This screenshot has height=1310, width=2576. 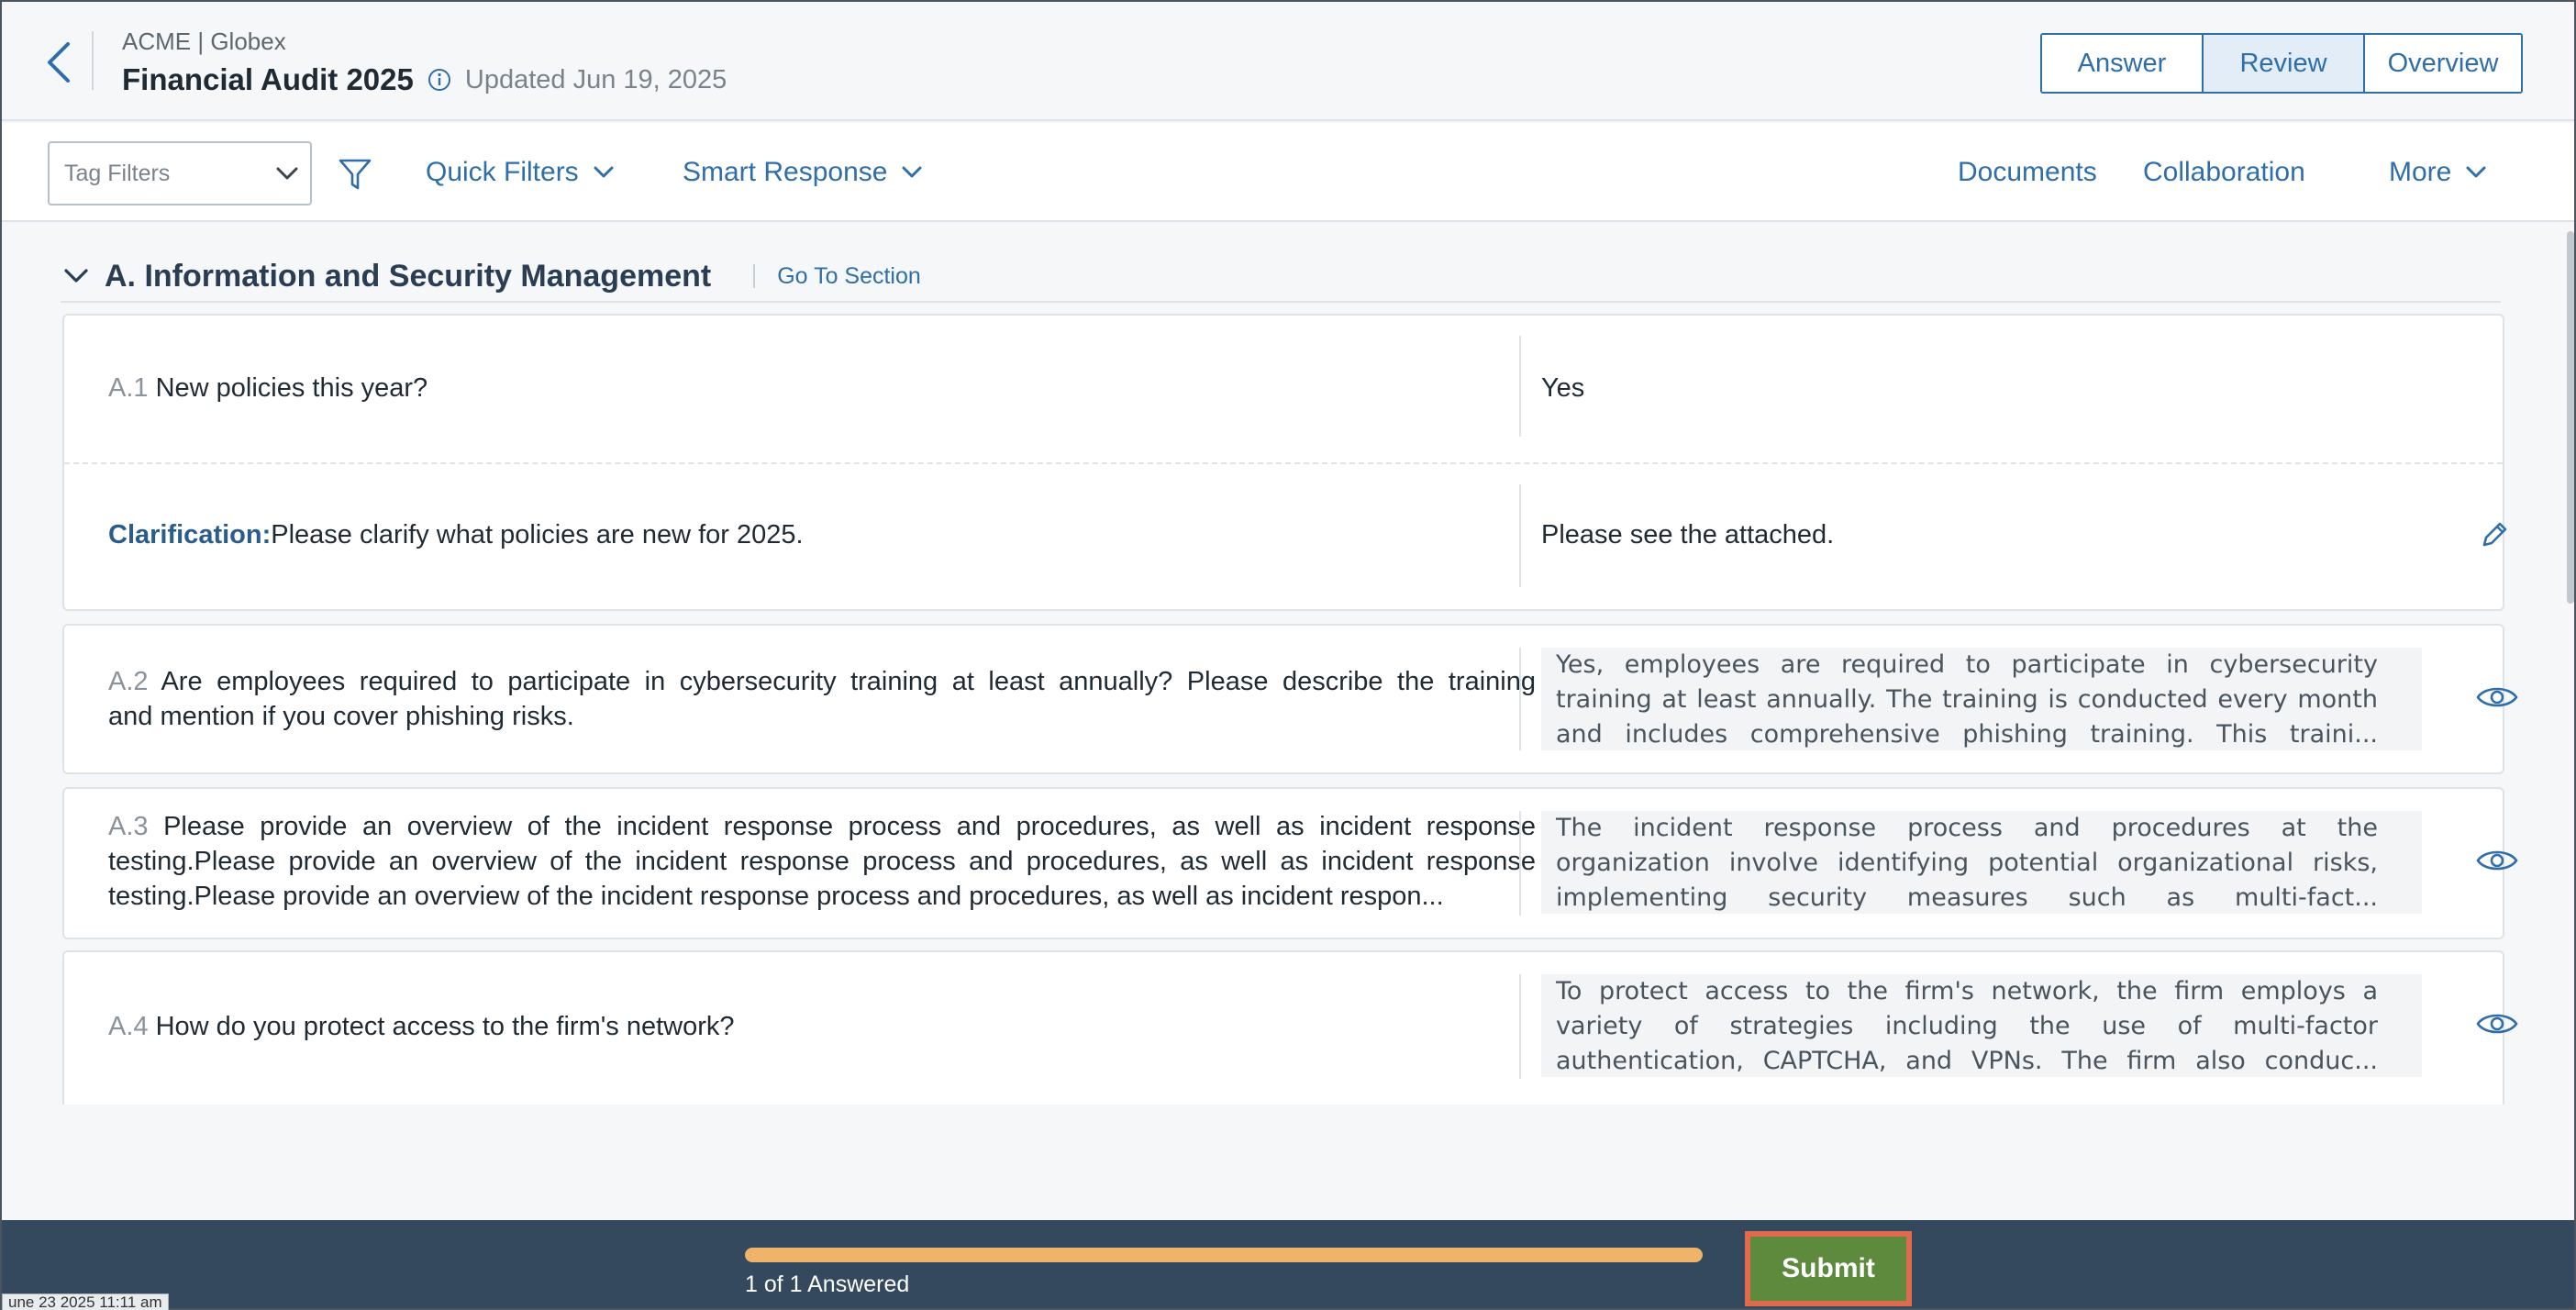 What do you see at coordinates (2570, 417) in the screenshot?
I see `scrollbar-thumb` at bounding box center [2570, 417].